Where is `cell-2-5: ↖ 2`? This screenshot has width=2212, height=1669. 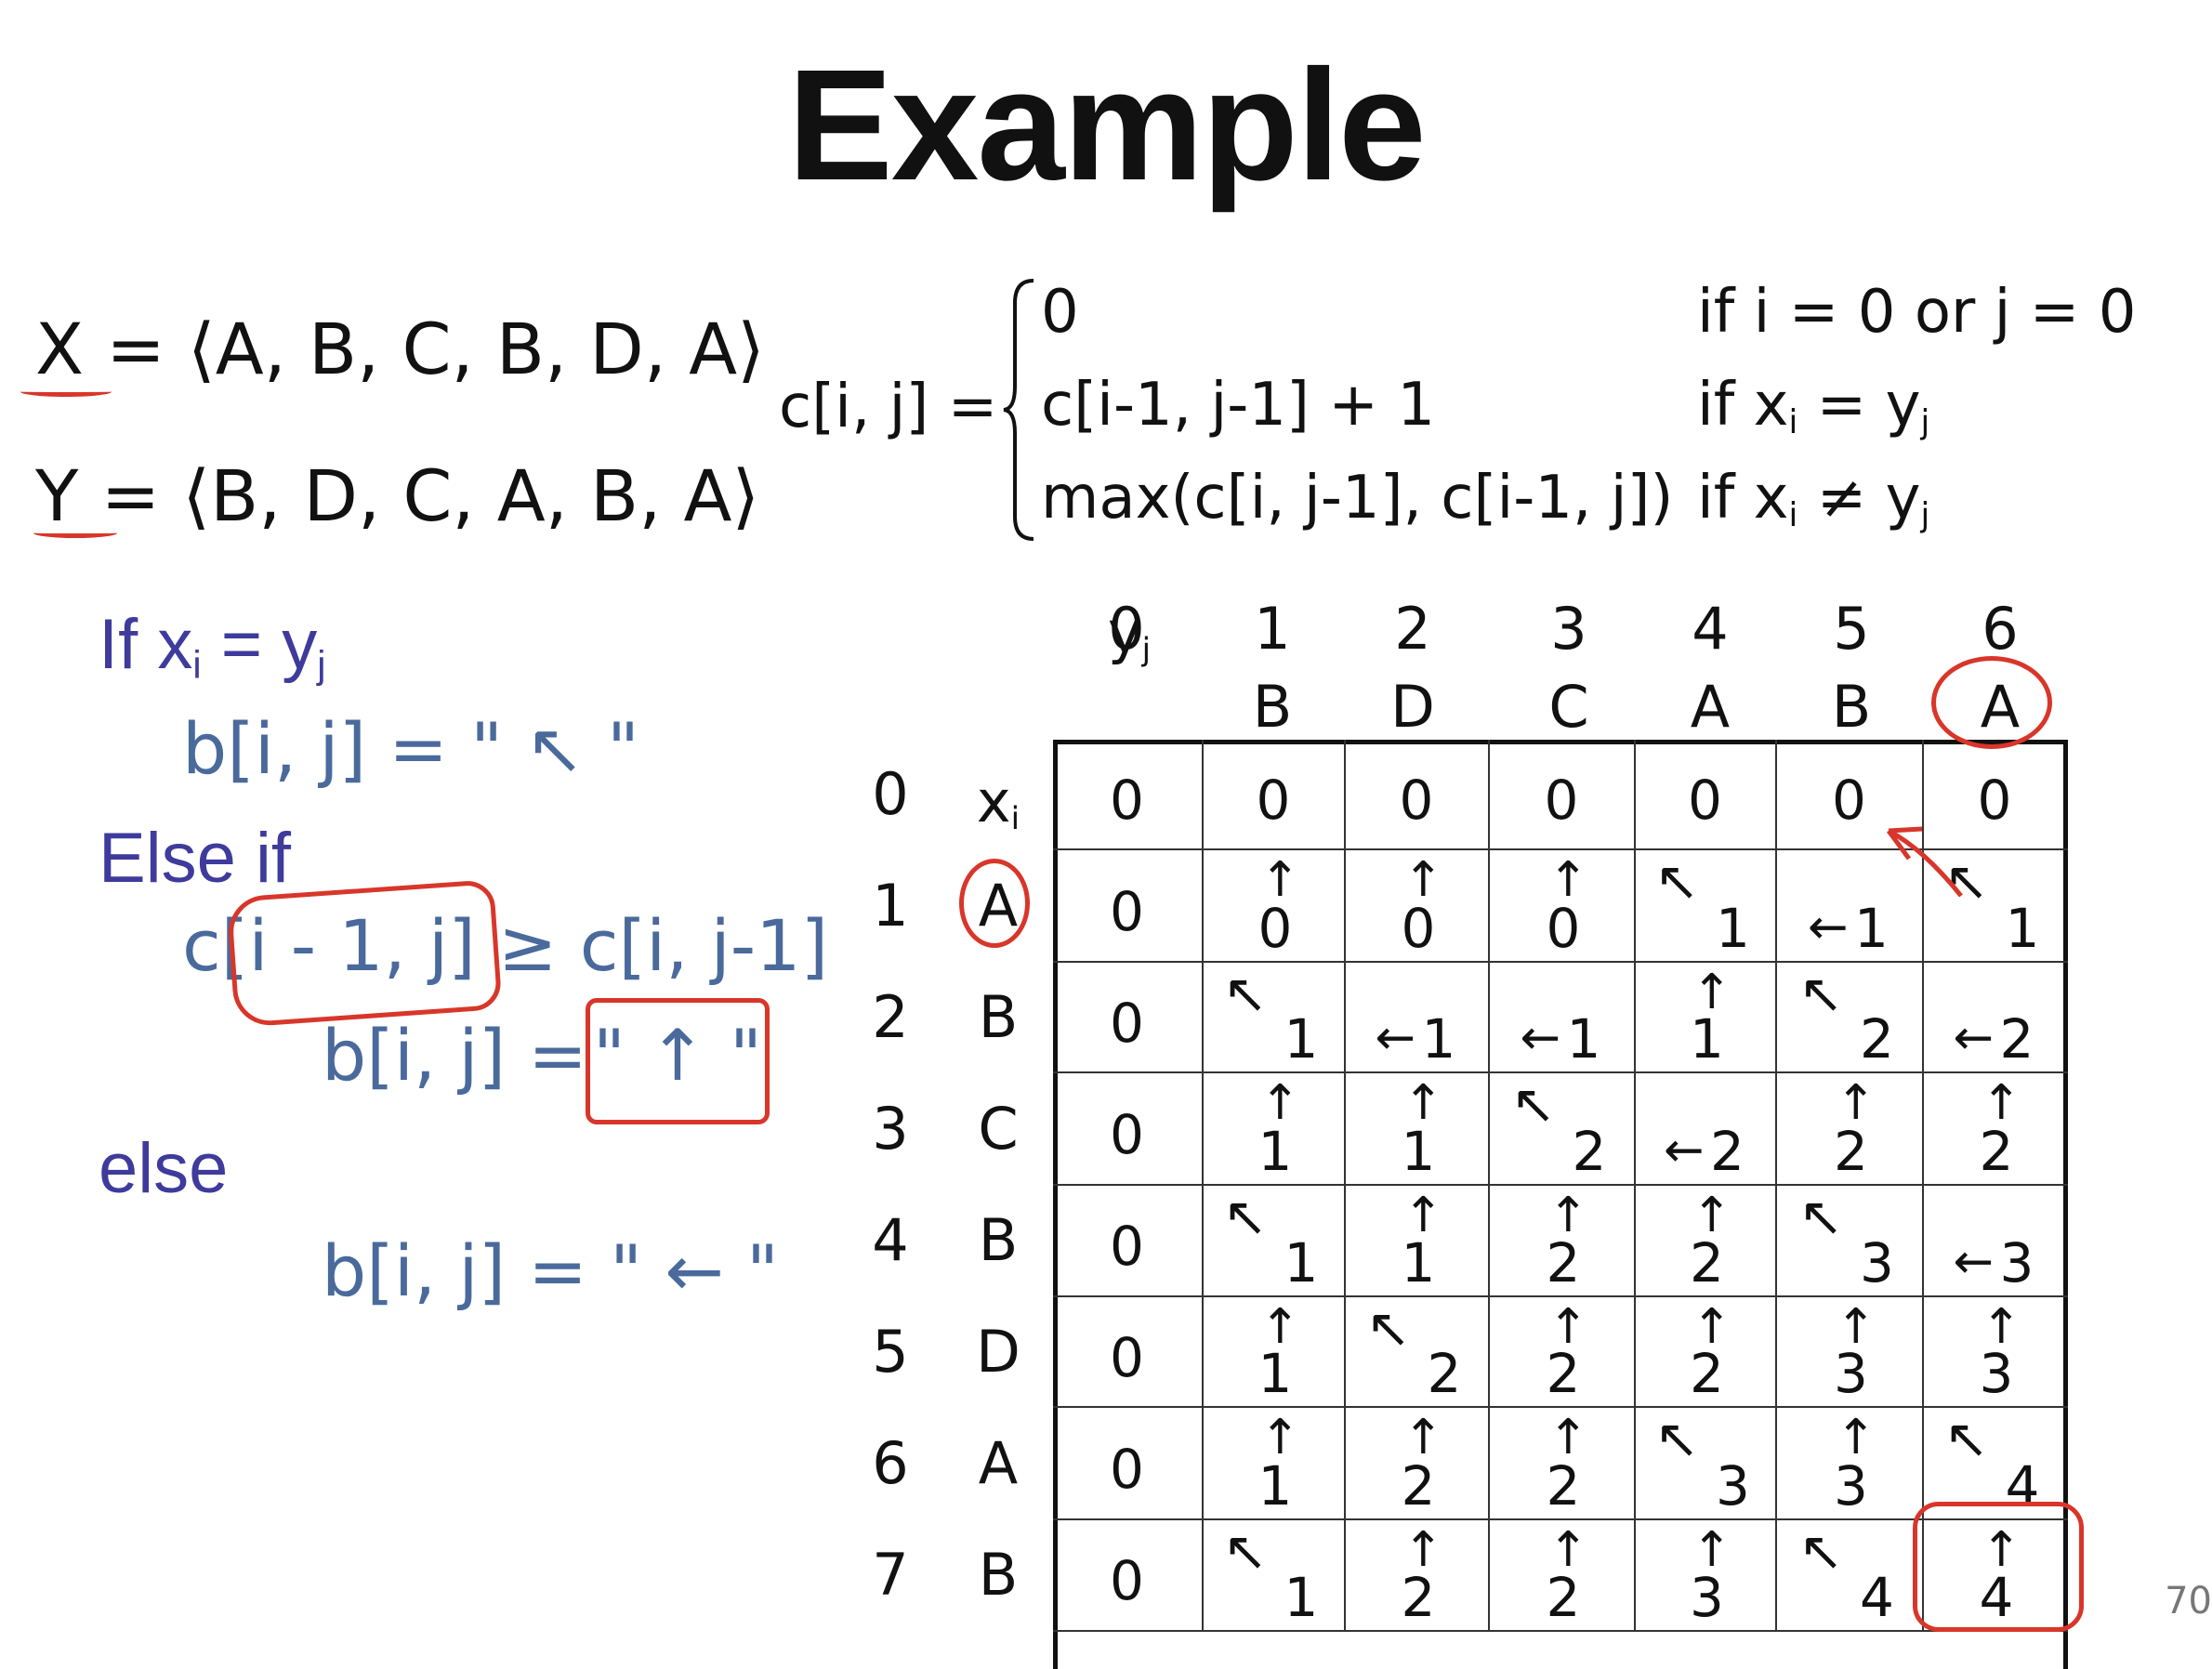 cell-2-5: ↖ 2 is located at coordinates (1850, 1018).